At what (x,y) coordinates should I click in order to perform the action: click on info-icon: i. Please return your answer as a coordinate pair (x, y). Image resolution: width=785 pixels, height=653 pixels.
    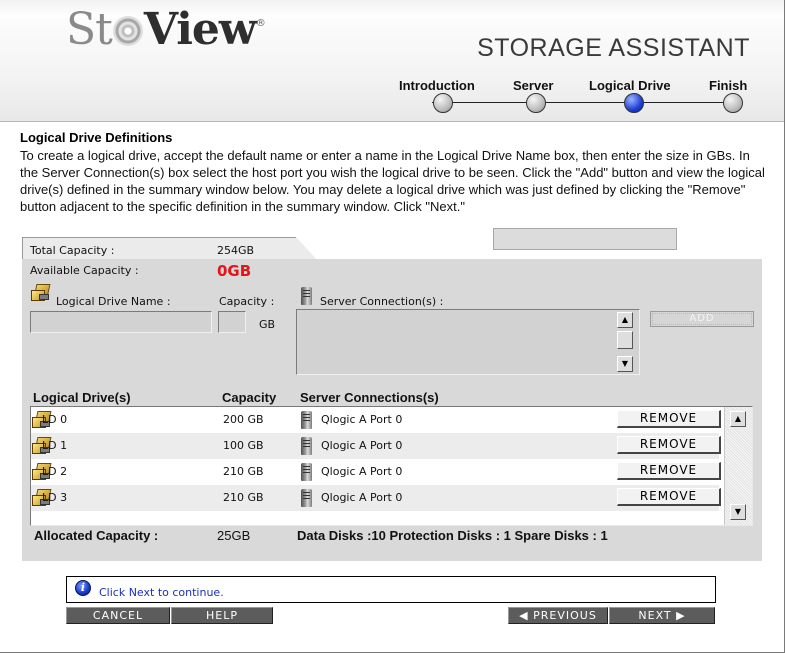
    Looking at the image, I should click on (83, 588).